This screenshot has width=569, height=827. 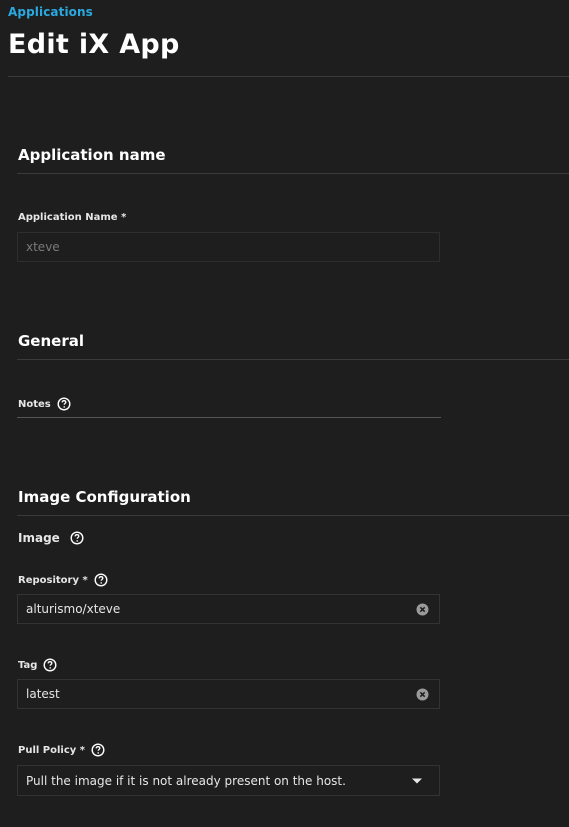 What do you see at coordinates (228, 694) in the screenshot?
I see `tag-input: latest` at bounding box center [228, 694].